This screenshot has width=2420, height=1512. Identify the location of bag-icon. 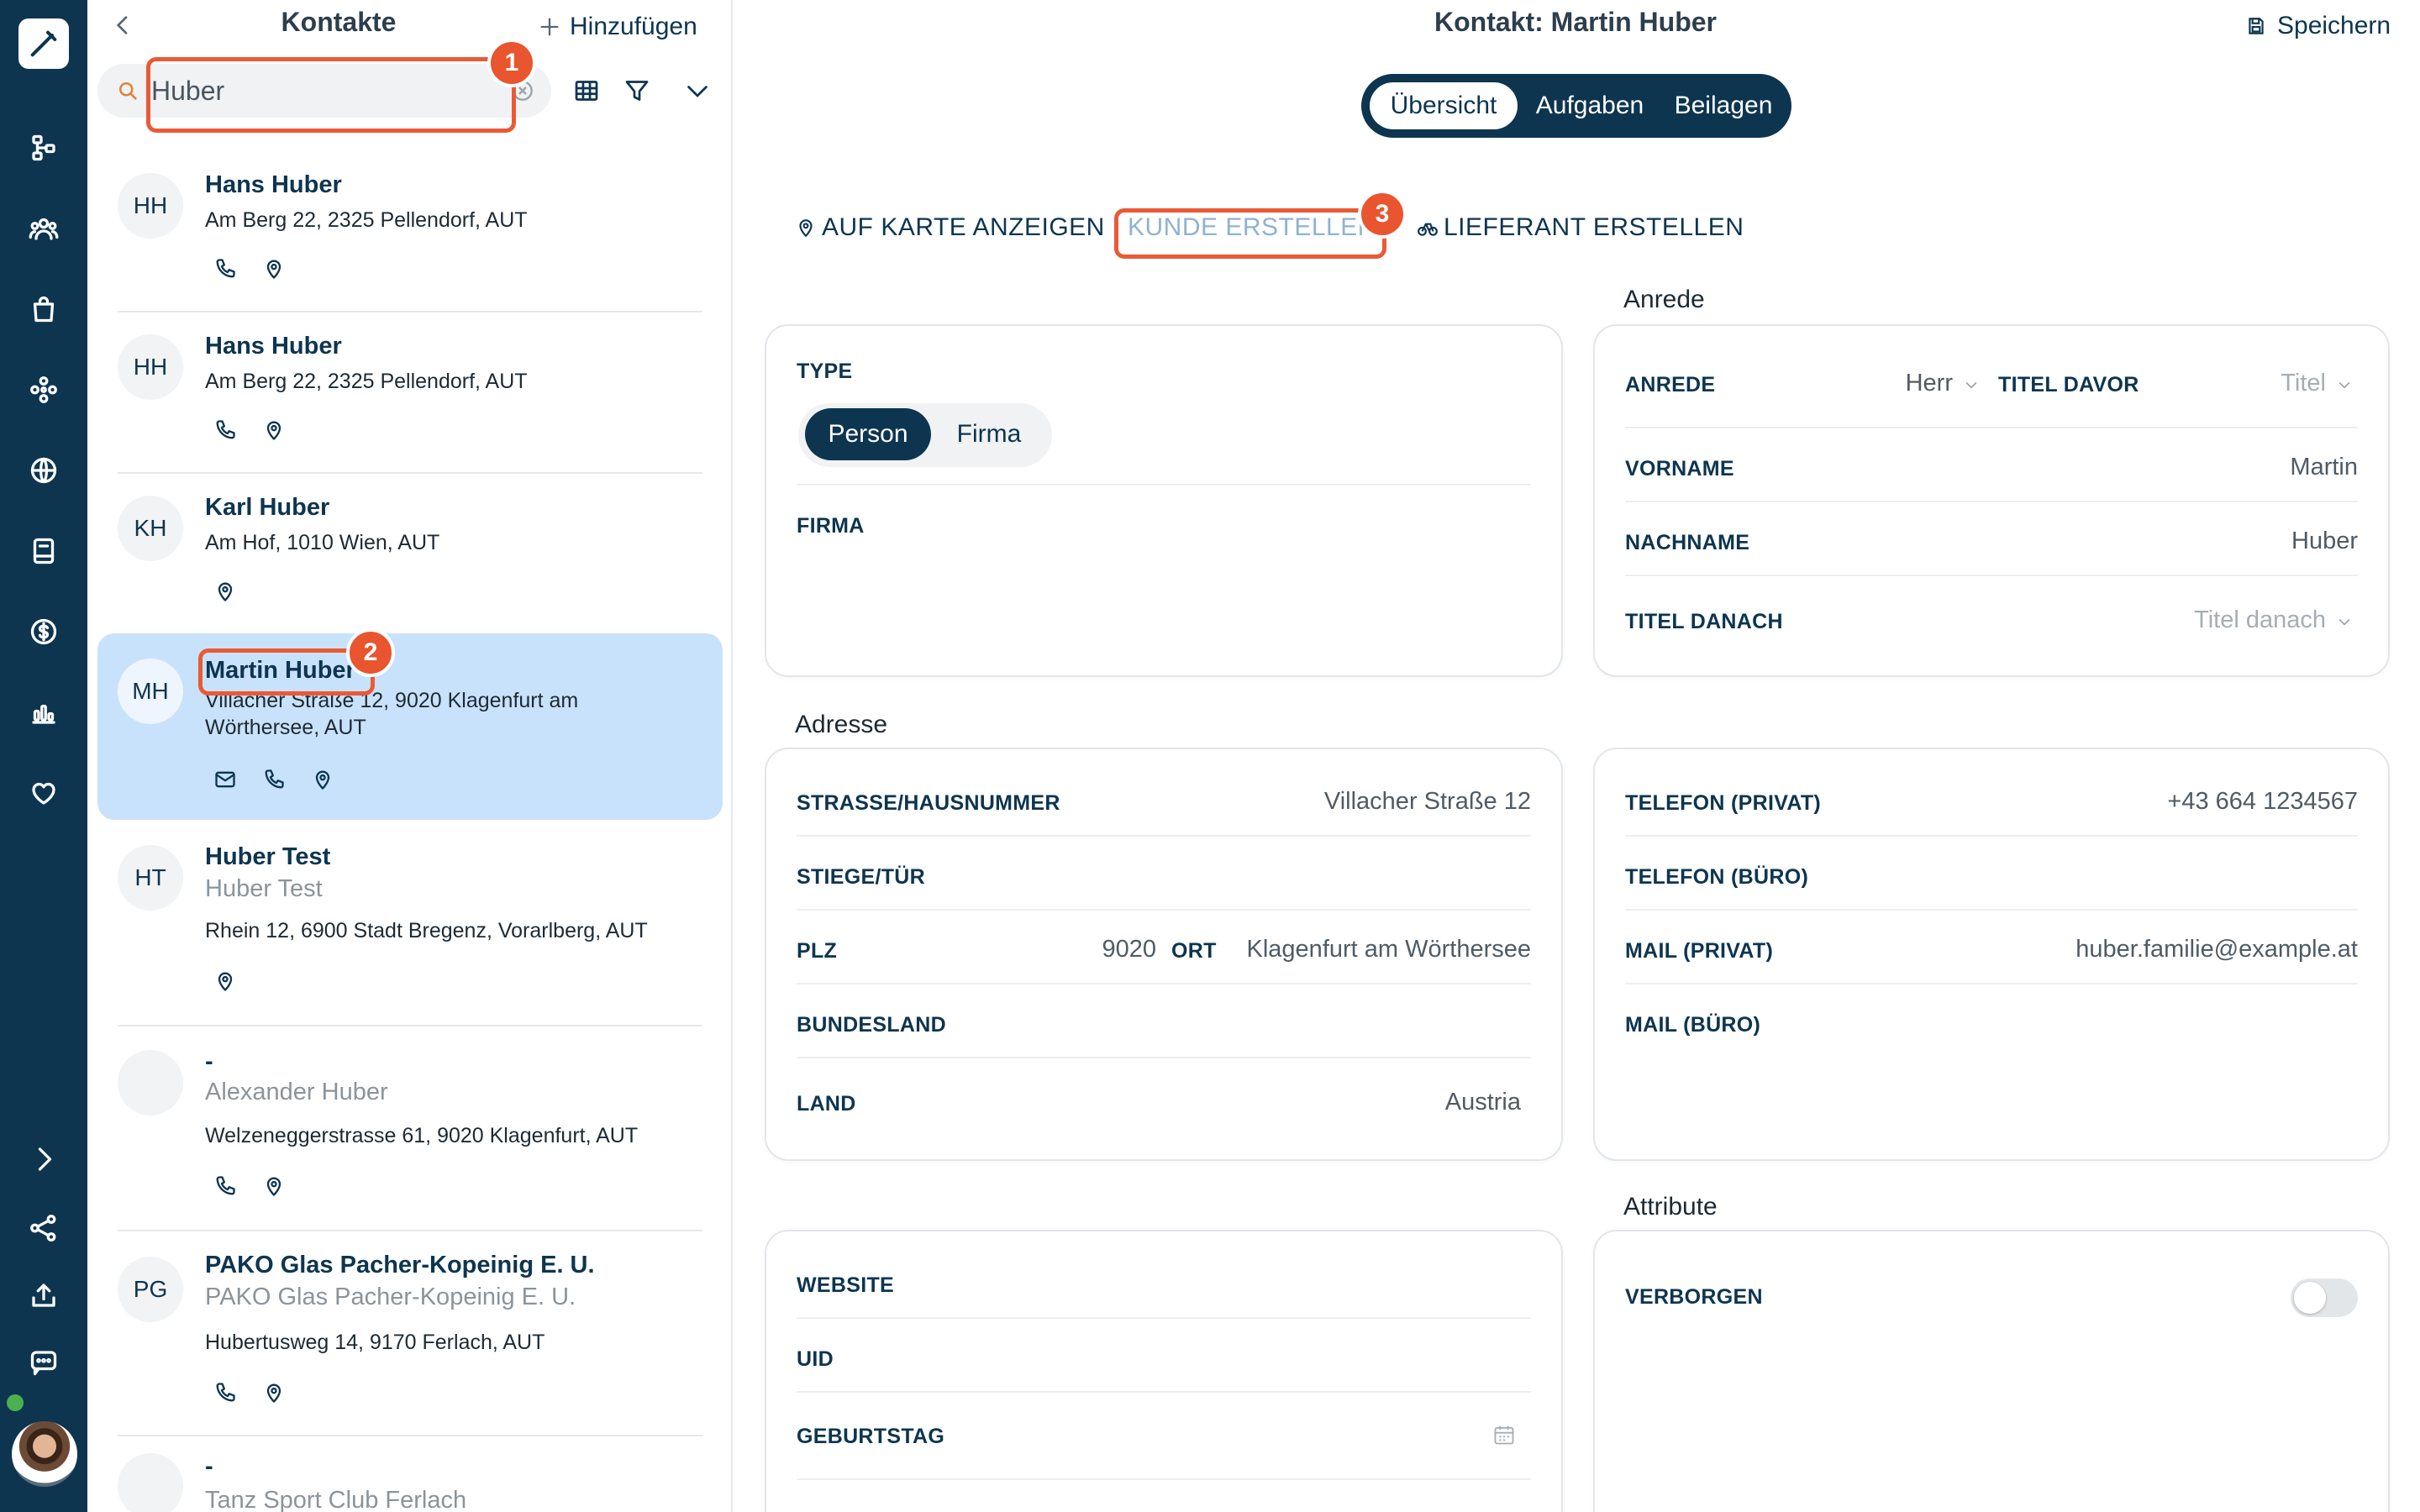
(43, 309).